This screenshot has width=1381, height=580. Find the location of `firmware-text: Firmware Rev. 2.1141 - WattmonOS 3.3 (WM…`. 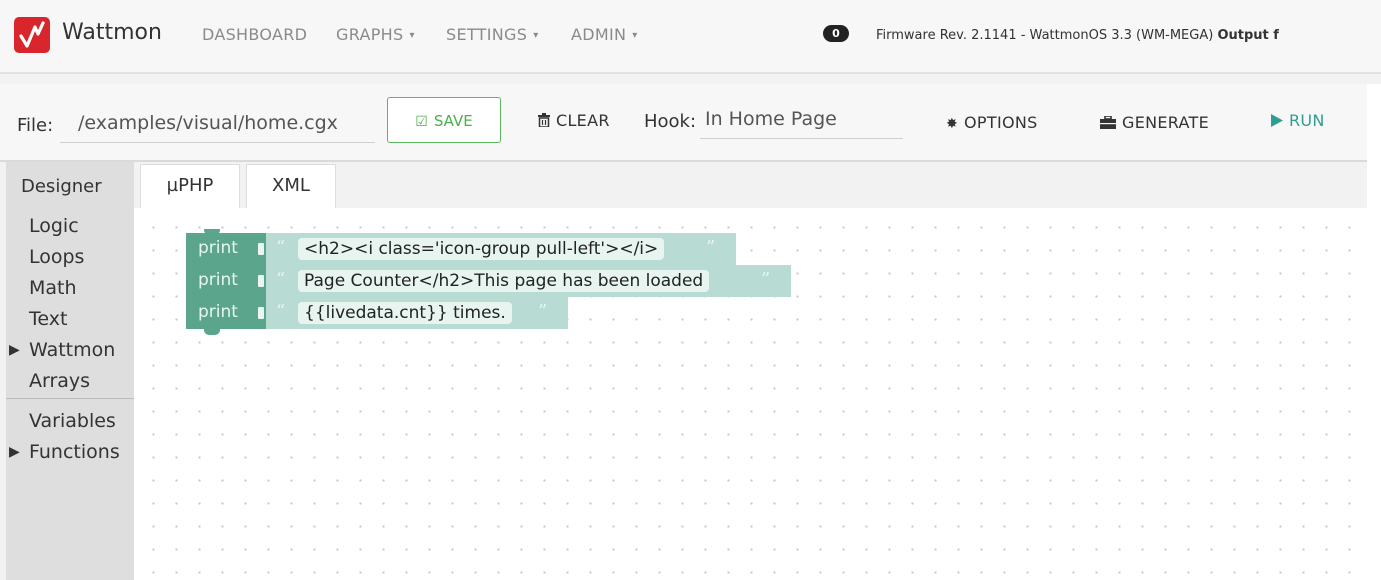

firmware-text: Firmware Rev. 2.1141 - WattmonOS 3.3 (WM… is located at coordinates (1047, 35).